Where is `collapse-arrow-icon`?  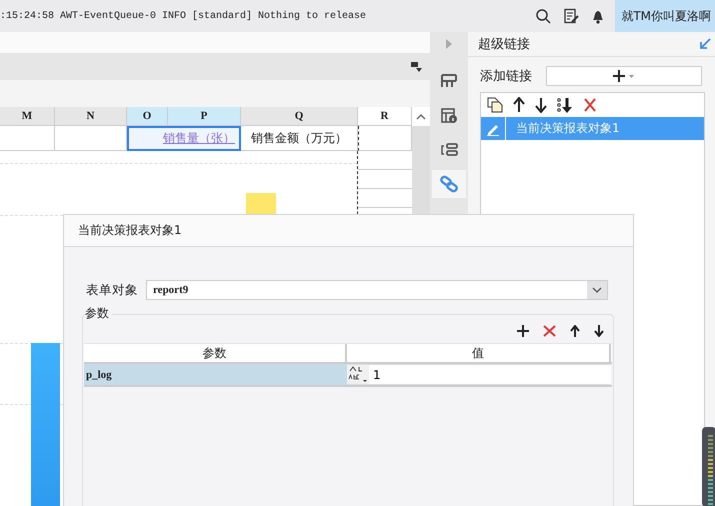 collapse-arrow-icon is located at coordinates (705, 44).